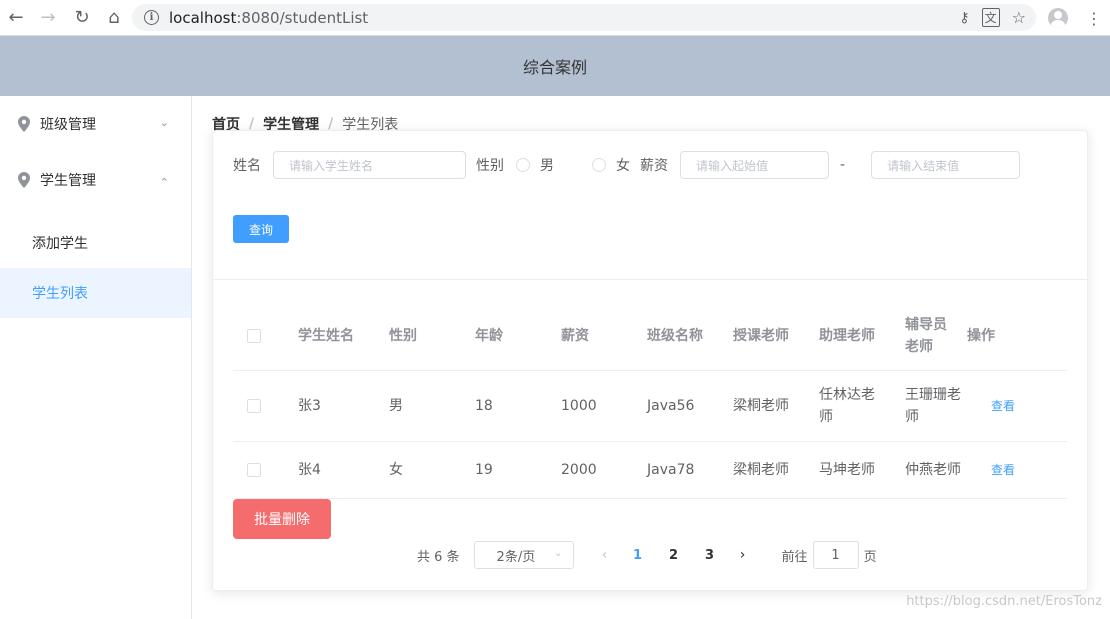 The width and height of the screenshot is (1110, 619). I want to click on query-button: 查询, so click(261, 229).